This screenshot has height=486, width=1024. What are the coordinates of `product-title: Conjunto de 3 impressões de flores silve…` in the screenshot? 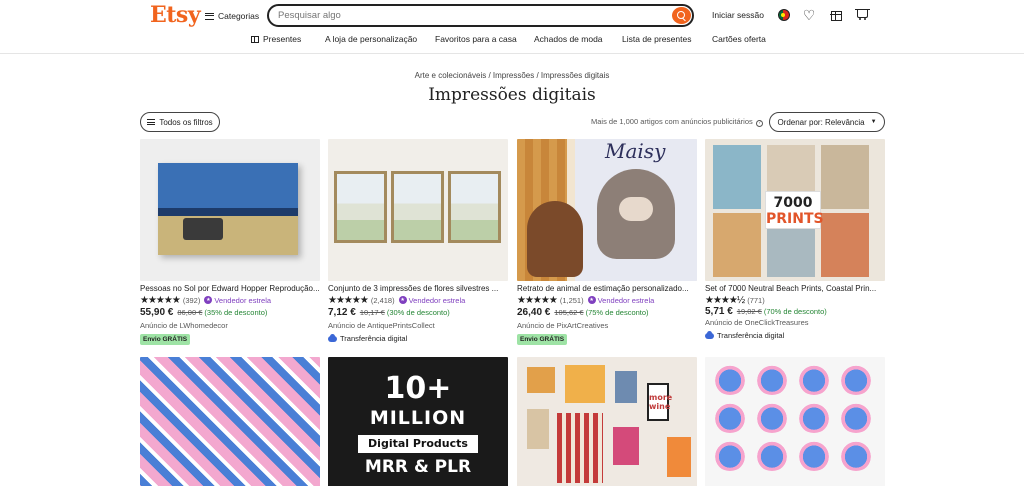 It's located at (418, 288).